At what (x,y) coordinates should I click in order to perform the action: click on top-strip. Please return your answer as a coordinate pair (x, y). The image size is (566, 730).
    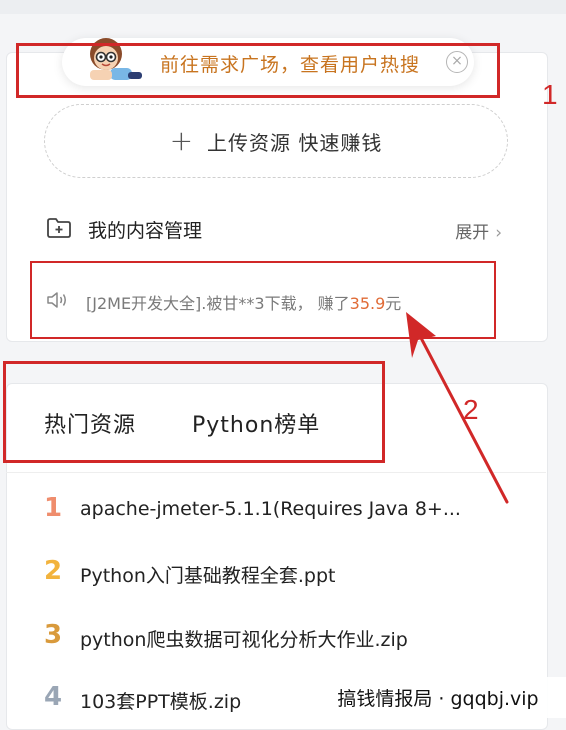
    Looking at the image, I should click on (283, 7).